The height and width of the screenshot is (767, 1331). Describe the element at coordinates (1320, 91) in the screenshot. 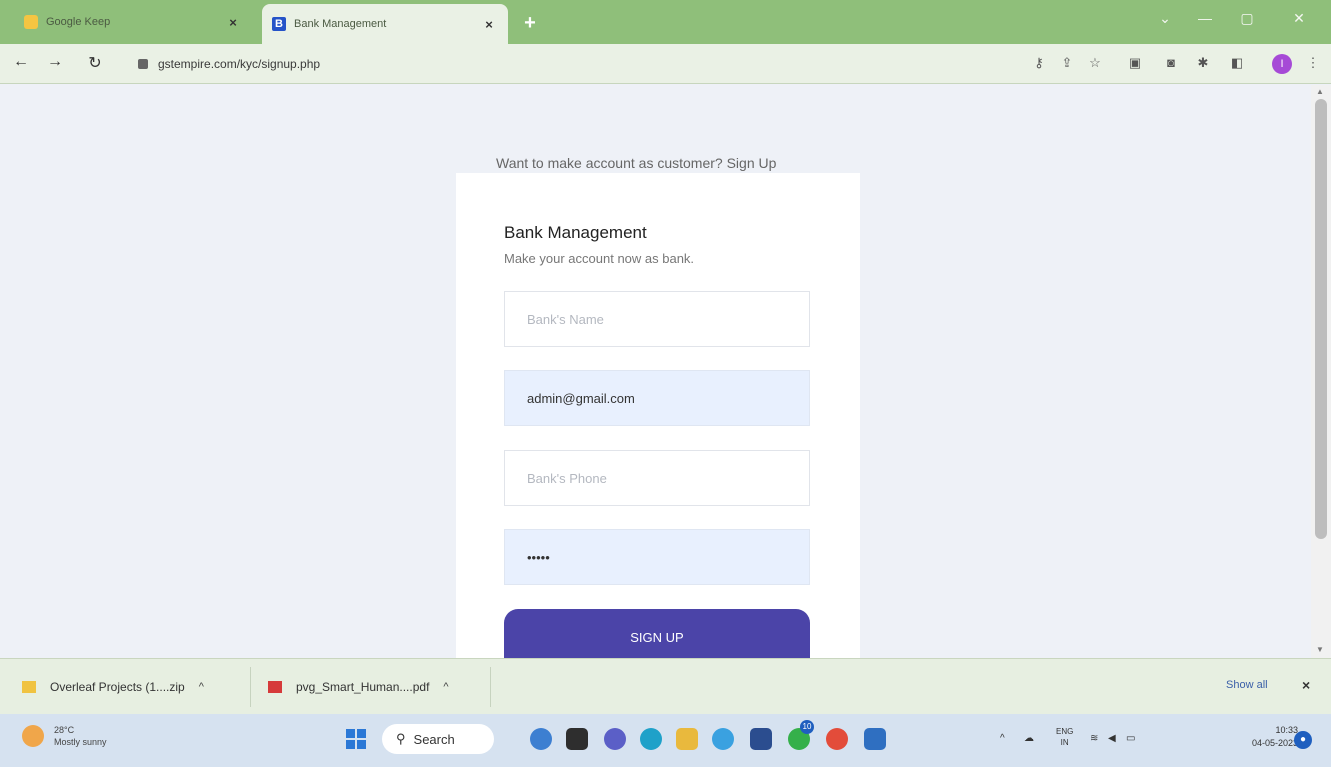

I see `scroll-up-arrow-icon: ▲` at that location.